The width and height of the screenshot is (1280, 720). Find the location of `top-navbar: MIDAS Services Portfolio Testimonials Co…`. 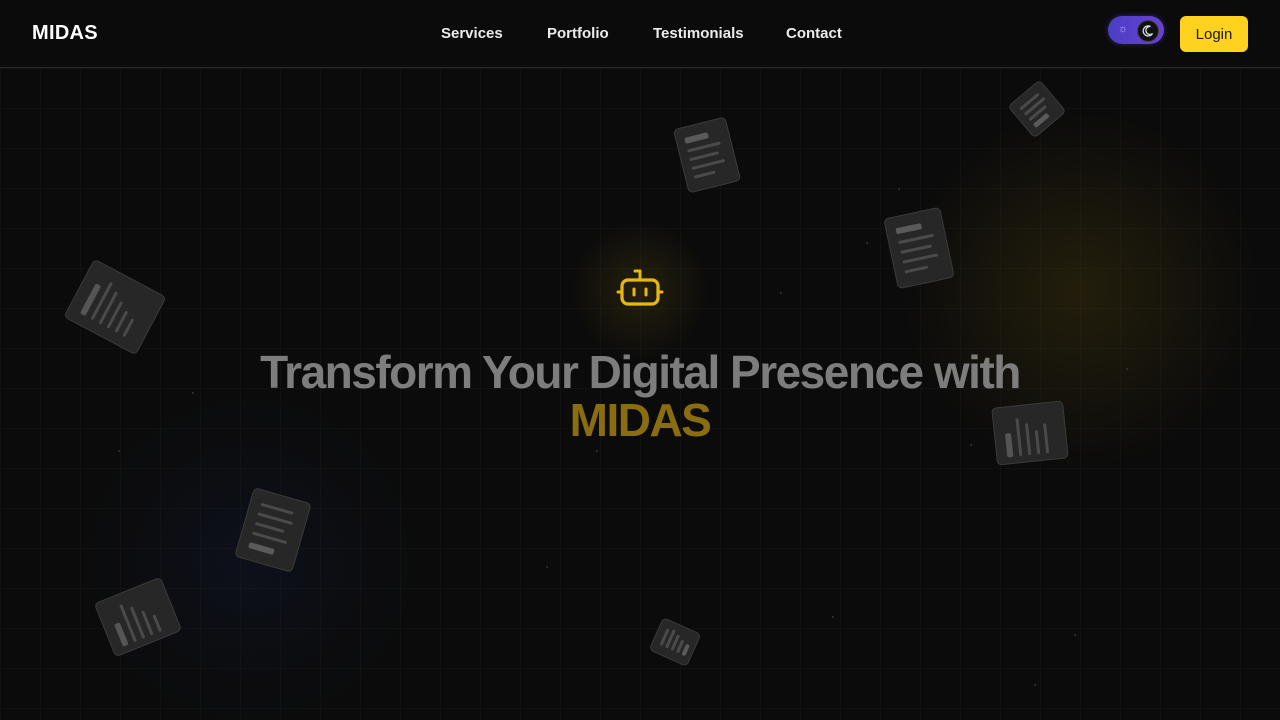

top-navbar: MIDAS Services Portfolio Testimonials Co… is located at coordinates (640, 34).